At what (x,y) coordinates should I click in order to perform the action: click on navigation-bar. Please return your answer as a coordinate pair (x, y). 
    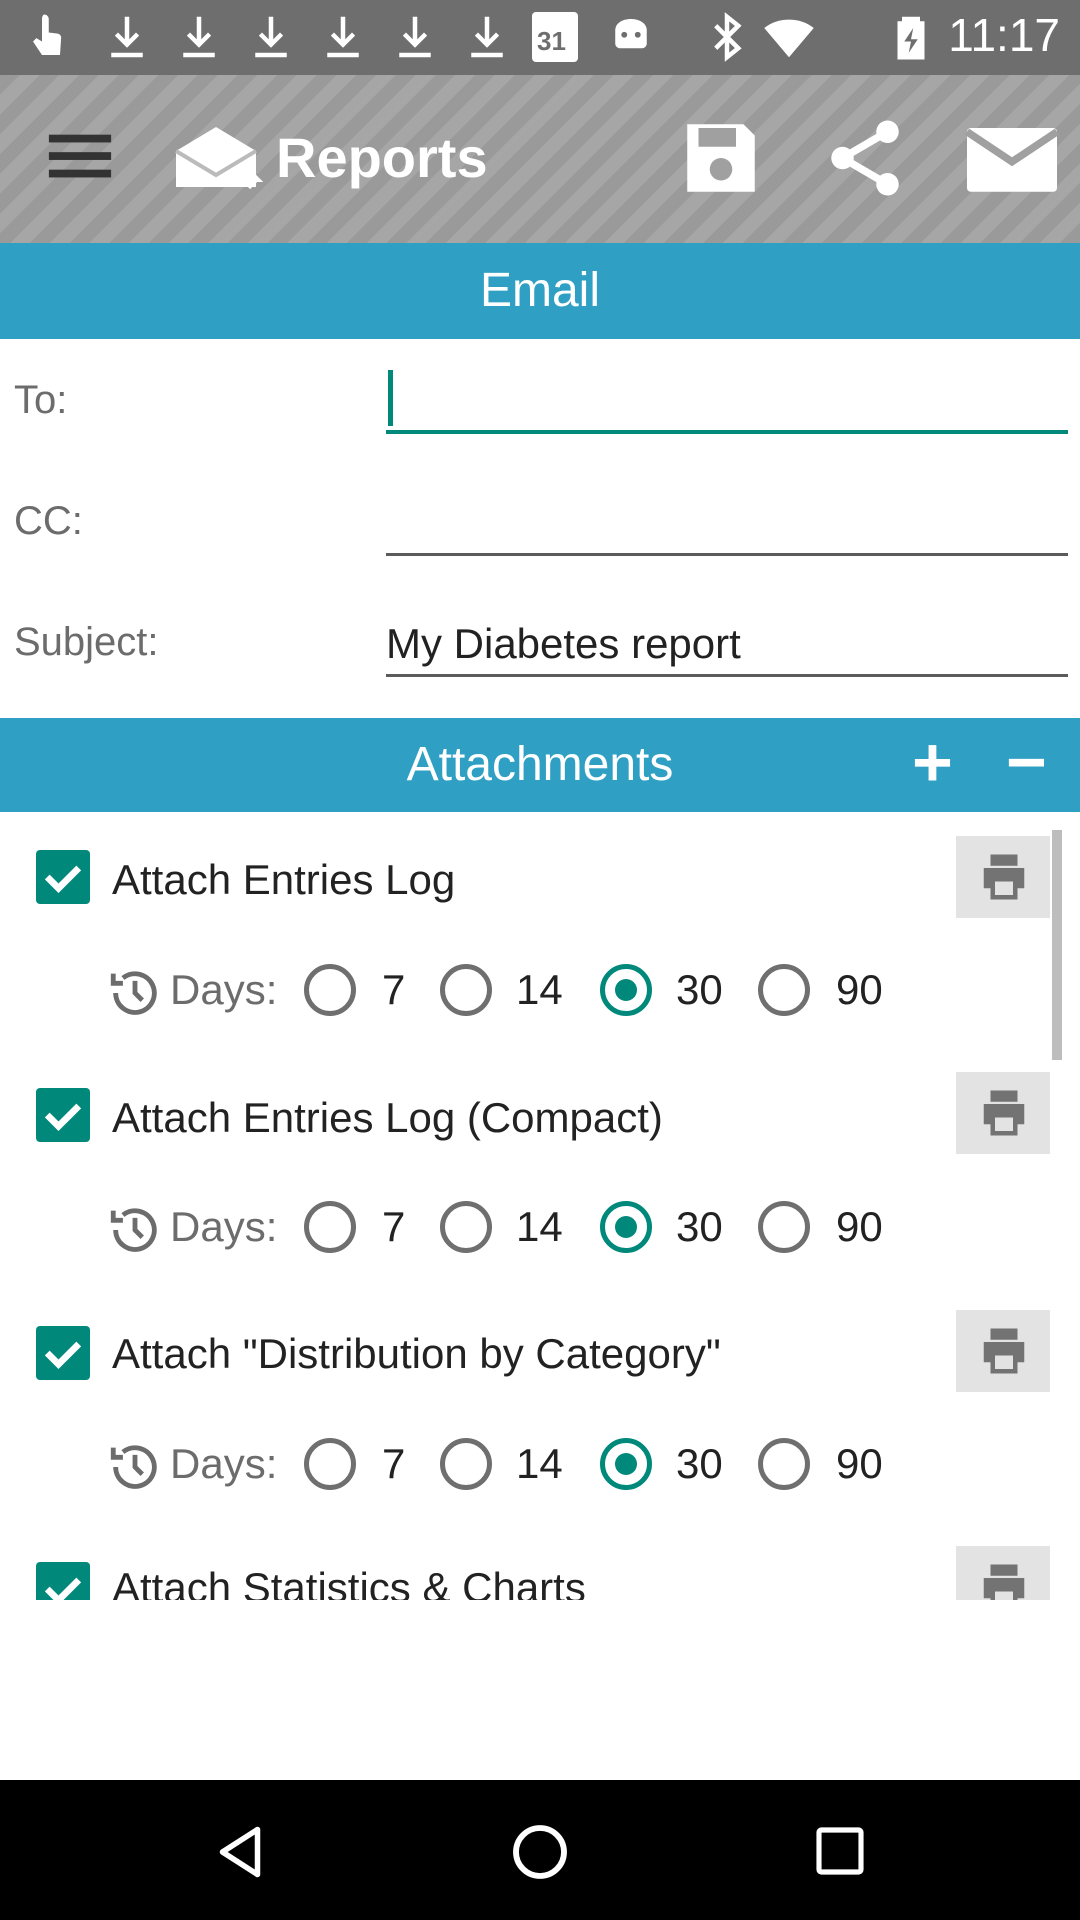
    Looking at the image, I should click on (540, 1850).